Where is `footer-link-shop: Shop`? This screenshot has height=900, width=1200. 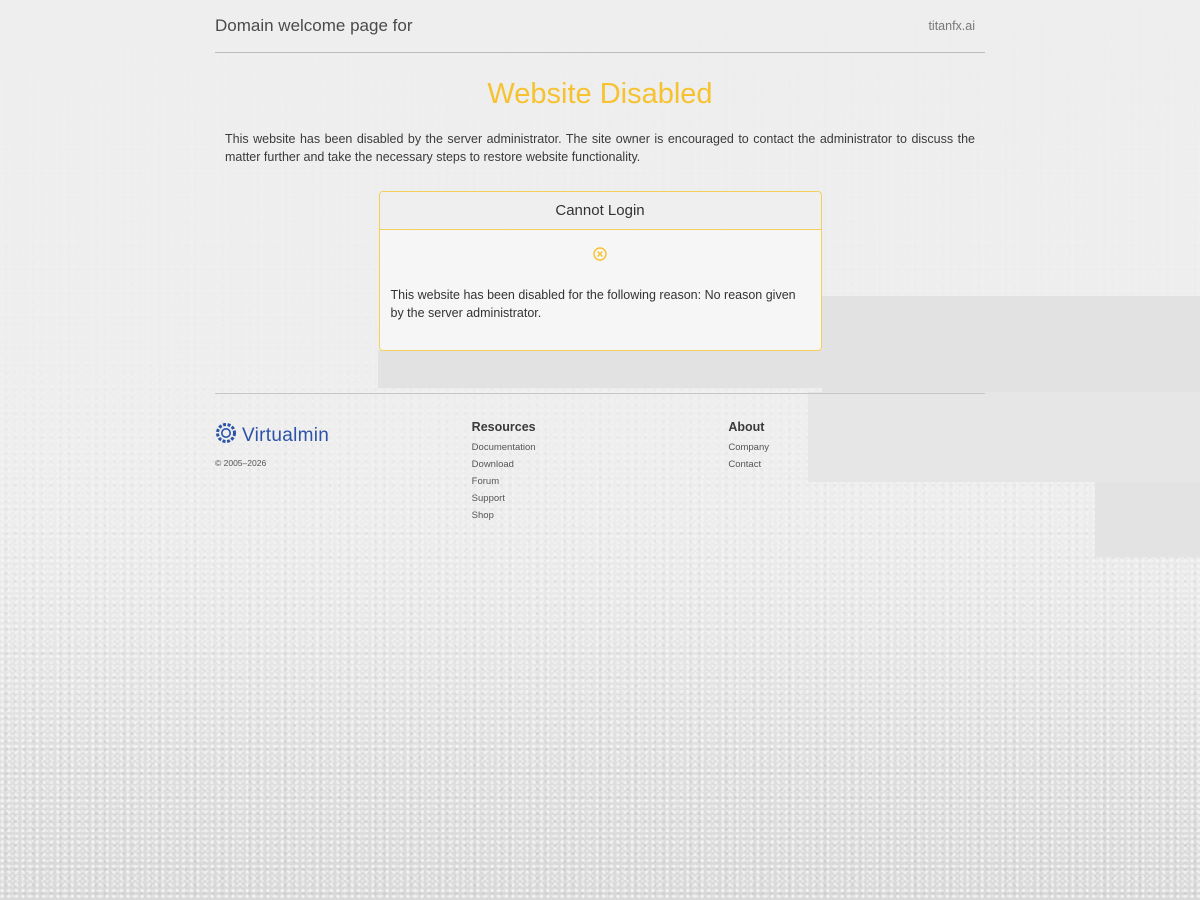
footer-link-shop: Shop is located at coordinates (600, 515).